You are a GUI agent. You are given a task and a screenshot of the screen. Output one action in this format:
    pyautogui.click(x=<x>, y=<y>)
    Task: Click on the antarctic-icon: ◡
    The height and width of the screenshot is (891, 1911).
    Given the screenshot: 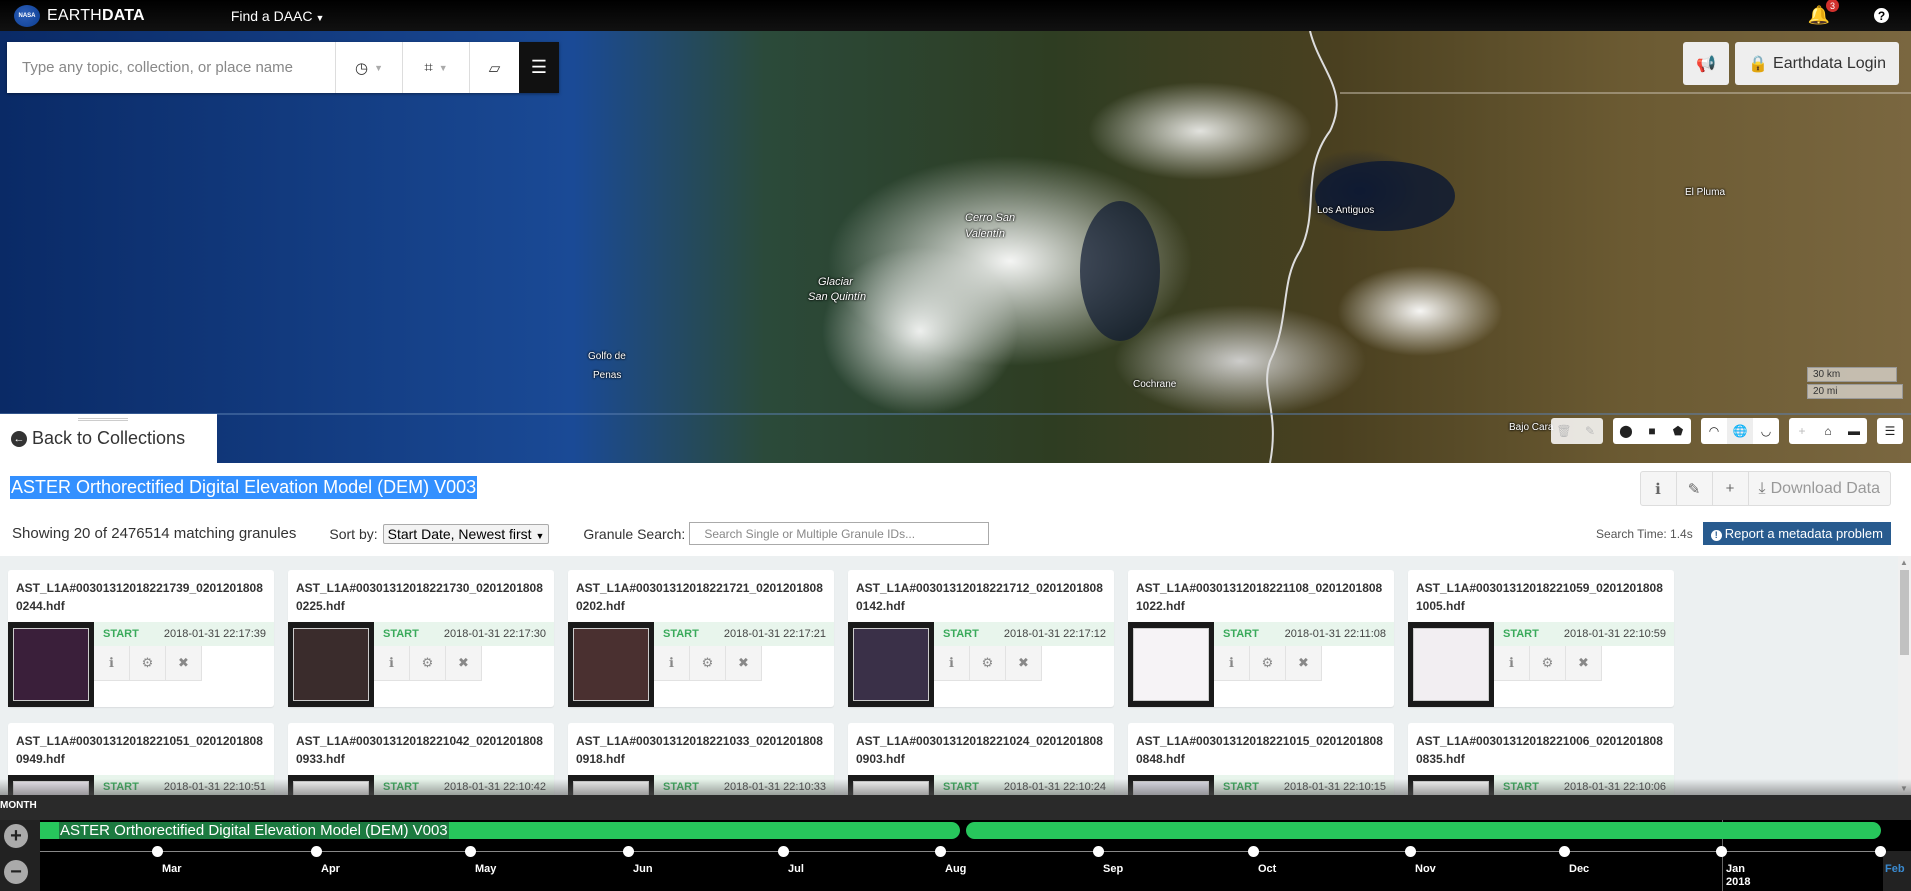 What is the action you would take?
    pyautogui.click(x=1766, y=431)
    